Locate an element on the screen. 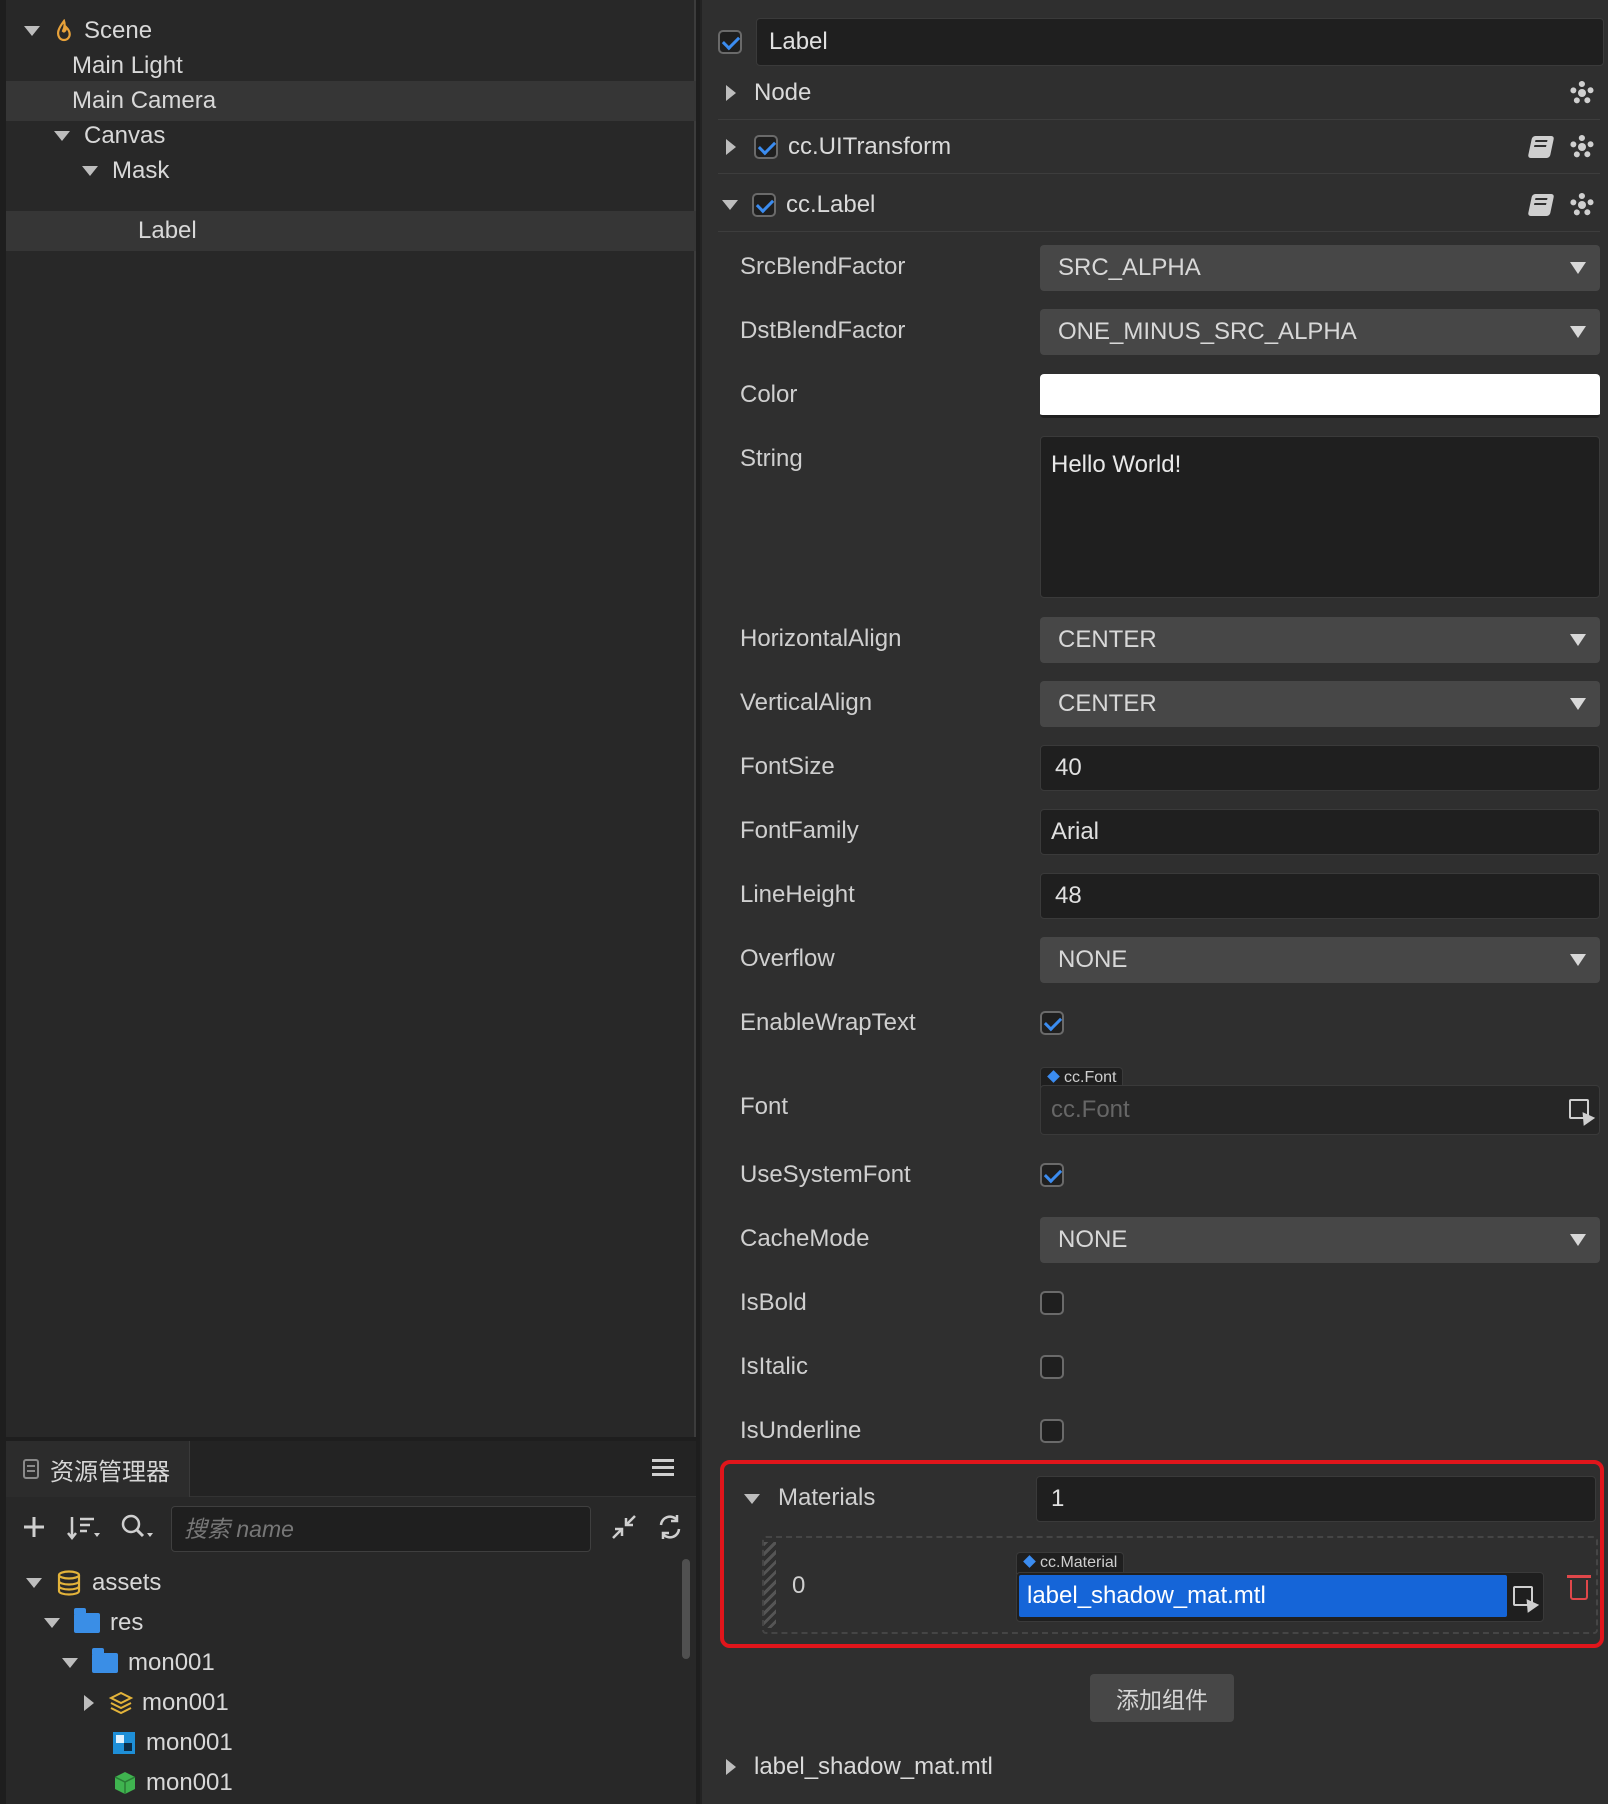 The image size is (1608, 1804). node-section-header: Node is located at coordinates (1159, 93).